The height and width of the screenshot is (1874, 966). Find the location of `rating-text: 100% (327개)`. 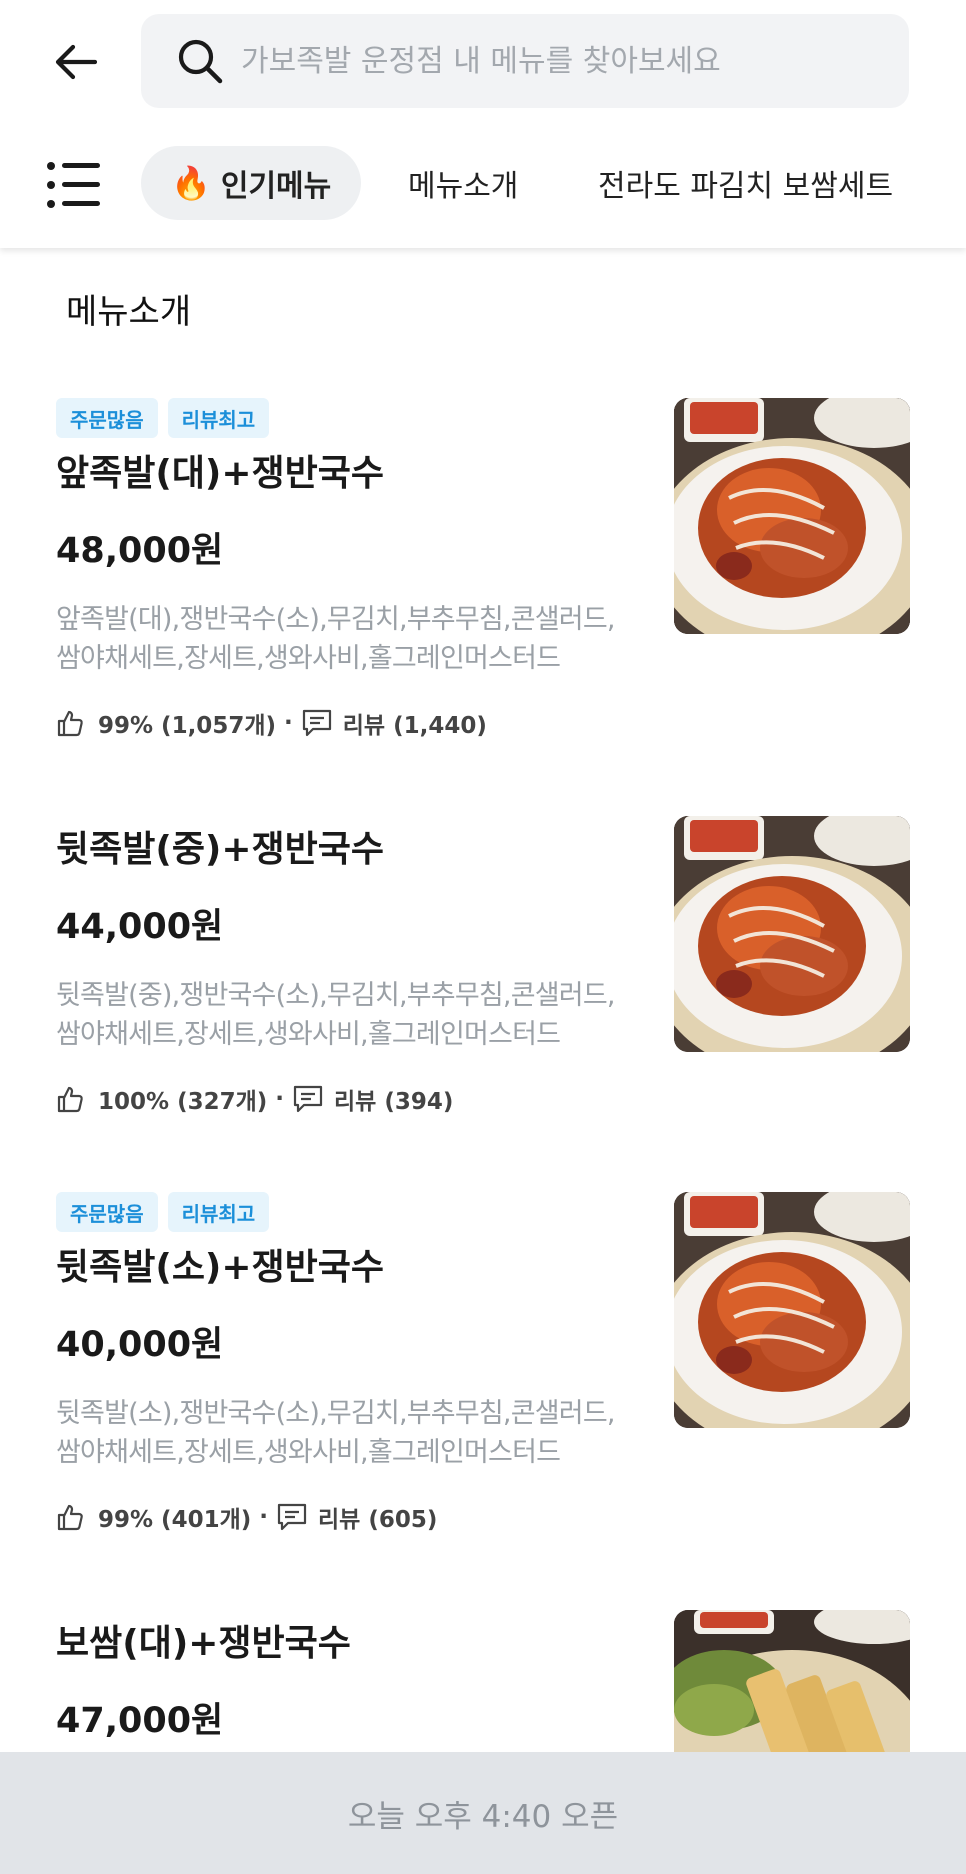

rating-text: 100% (327개) is located at coordinates (183, 1102).